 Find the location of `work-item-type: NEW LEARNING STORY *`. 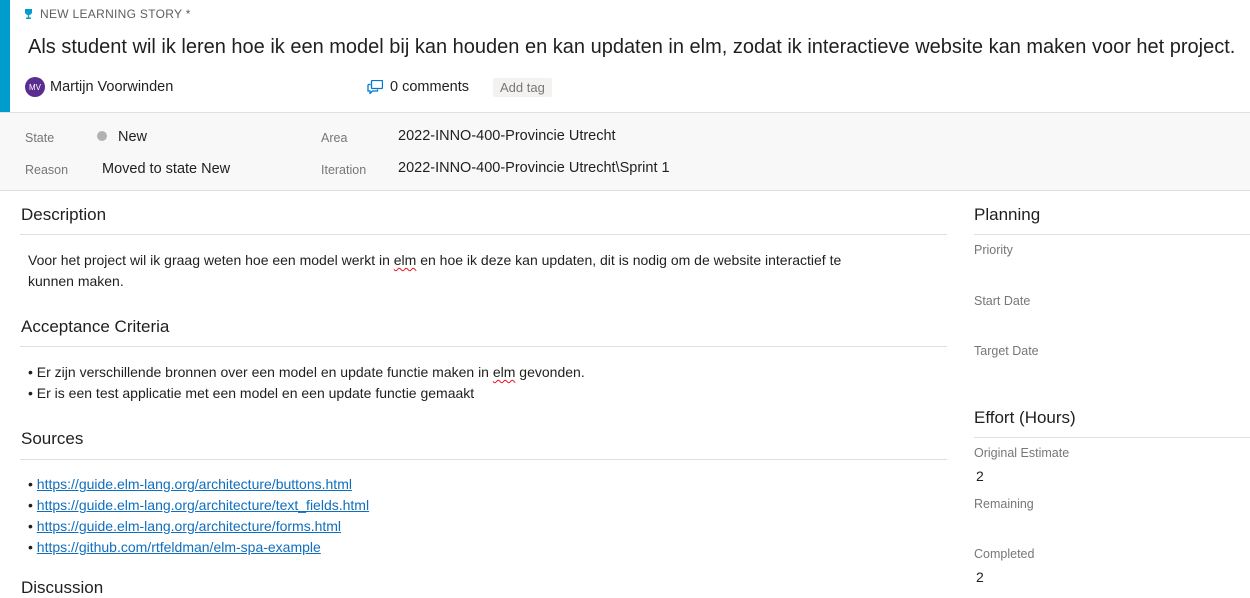

work-item-type: NEW LEARNING STORY * is located at coordinates (107, 14).